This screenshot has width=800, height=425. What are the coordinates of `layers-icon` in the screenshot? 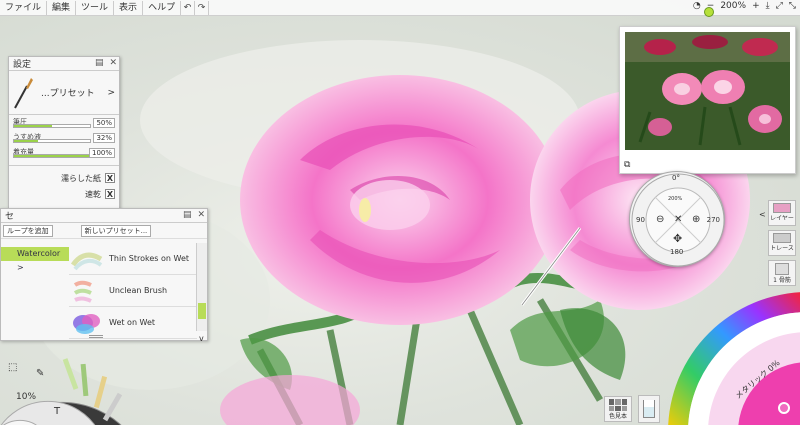 It's located at (782, 208).